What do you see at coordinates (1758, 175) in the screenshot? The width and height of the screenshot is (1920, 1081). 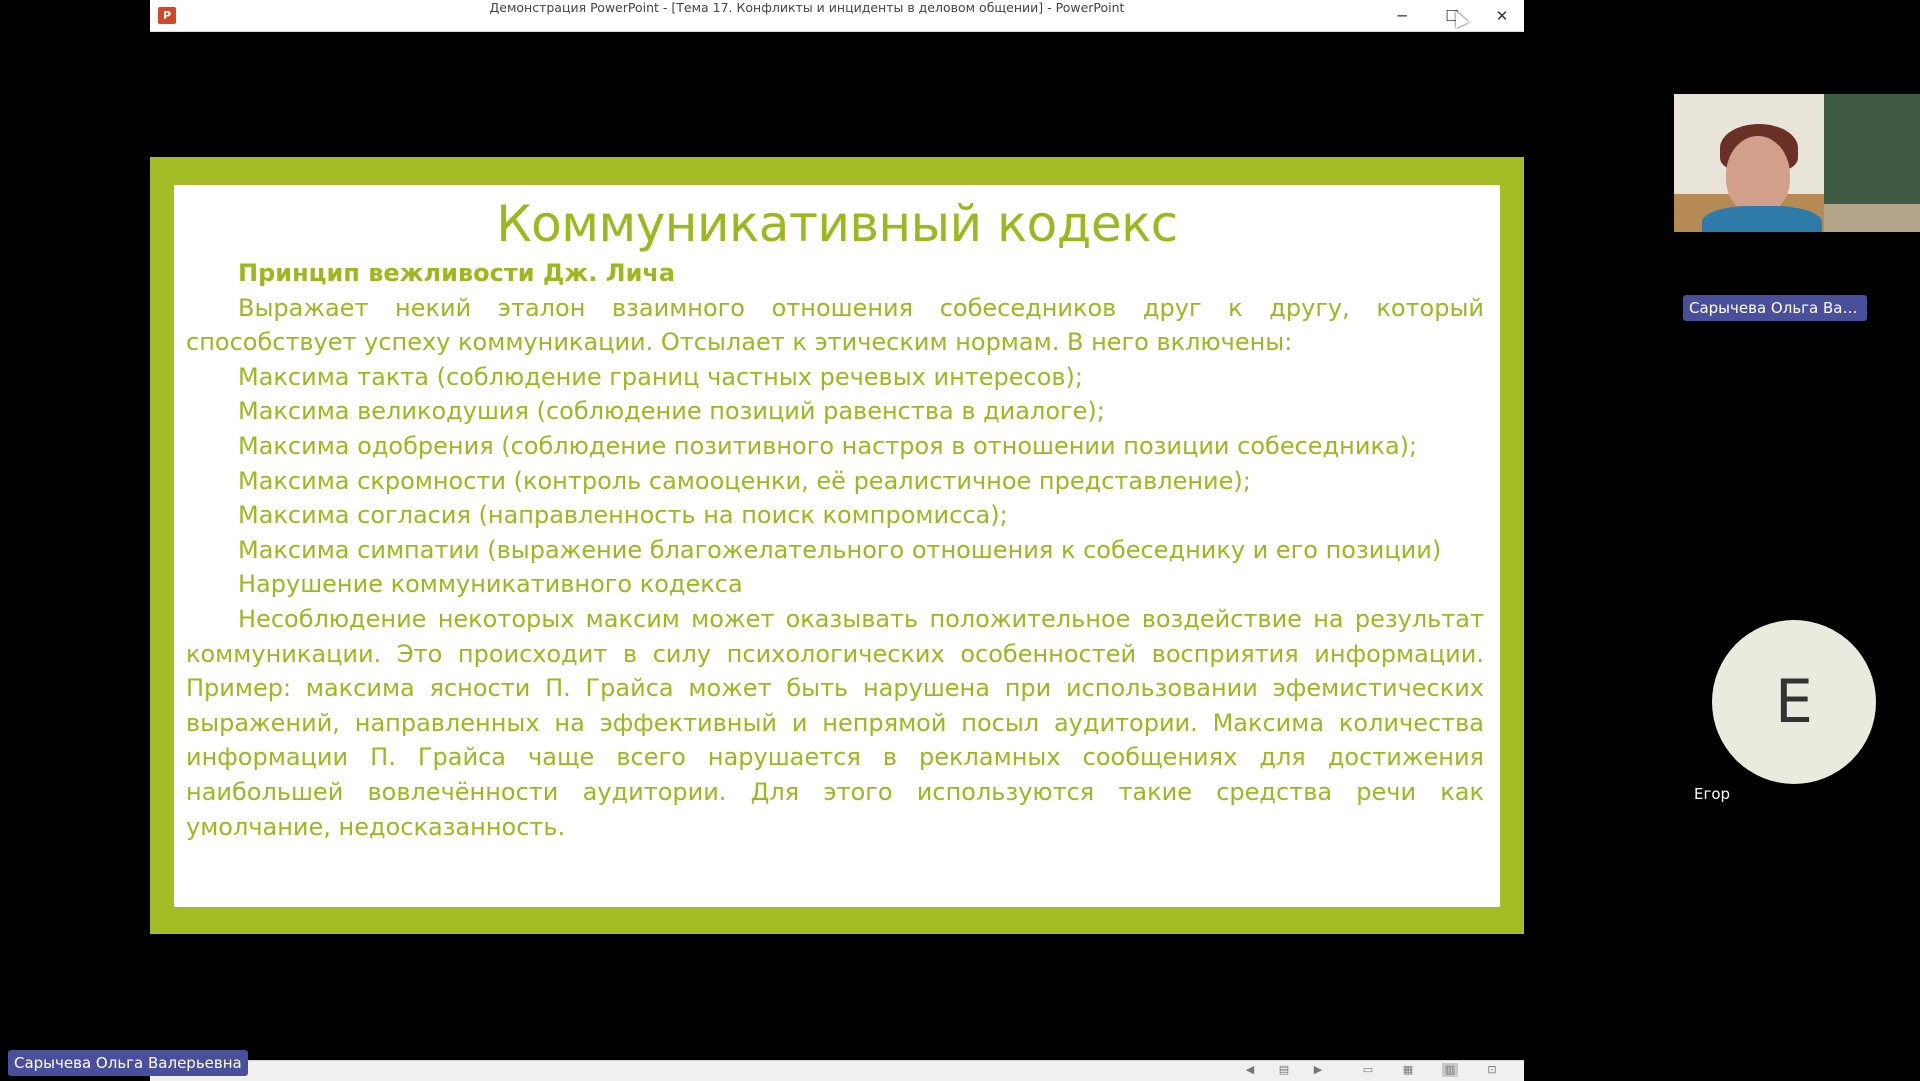 I see `presenter-face` at bounding box center [1758, 175].